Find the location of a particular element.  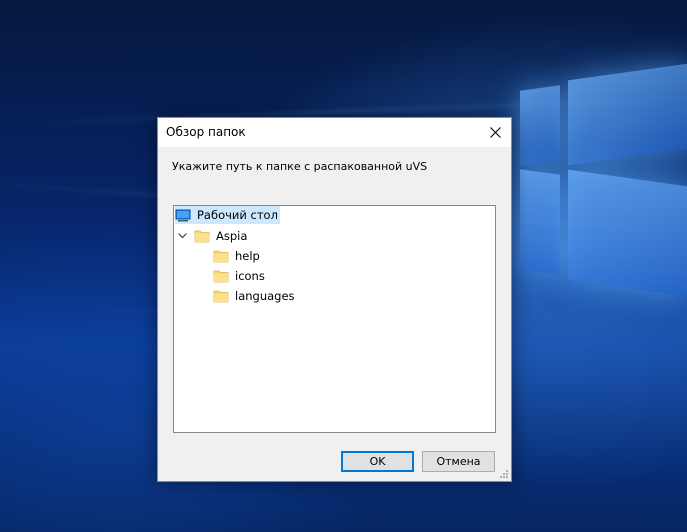

tree-item-label: languages is located at coordinates (265, 296).